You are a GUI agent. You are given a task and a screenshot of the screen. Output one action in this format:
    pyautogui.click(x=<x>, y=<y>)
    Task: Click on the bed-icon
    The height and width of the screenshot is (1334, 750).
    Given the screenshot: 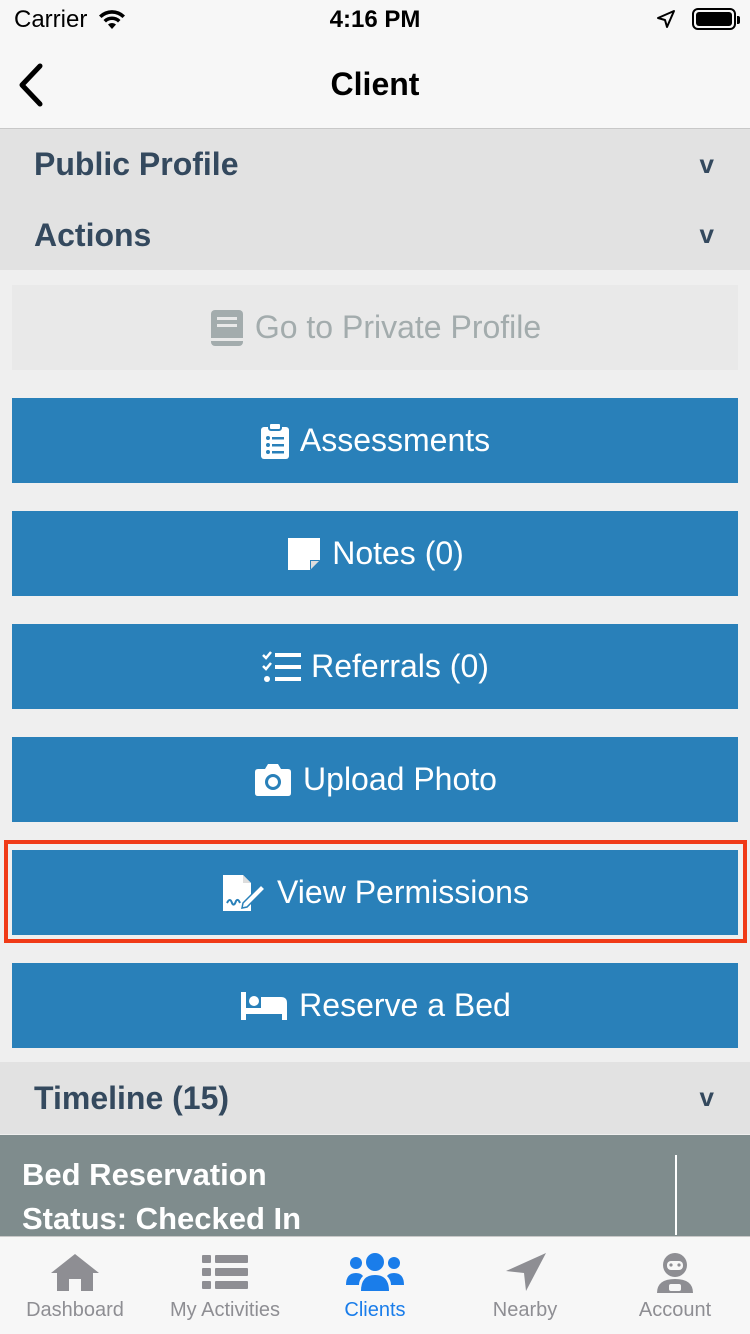 What is the action you would take?
    pyautogui.click(x=264, y=1006)
    